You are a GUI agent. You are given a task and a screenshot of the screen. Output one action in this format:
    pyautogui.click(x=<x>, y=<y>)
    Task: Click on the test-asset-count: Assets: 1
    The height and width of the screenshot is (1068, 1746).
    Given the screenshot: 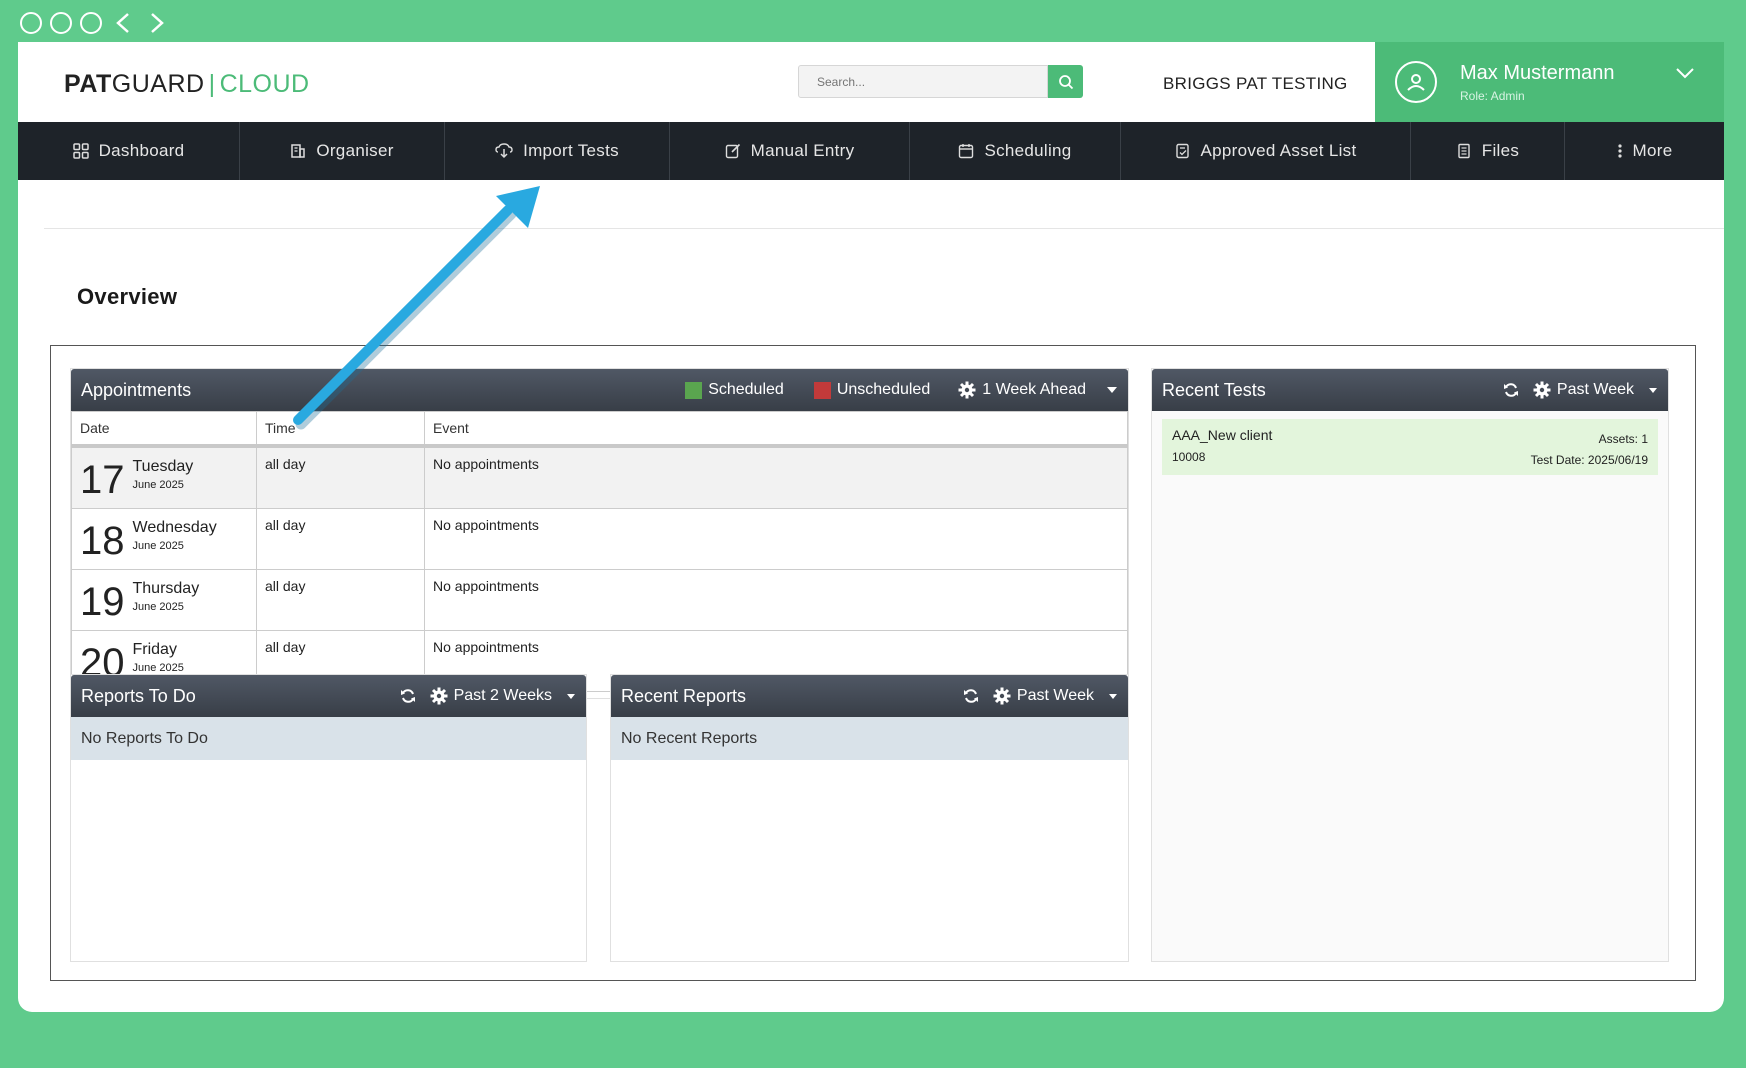 What is the action you would take?
    pyautogui.click(x=1623, y=439)
    